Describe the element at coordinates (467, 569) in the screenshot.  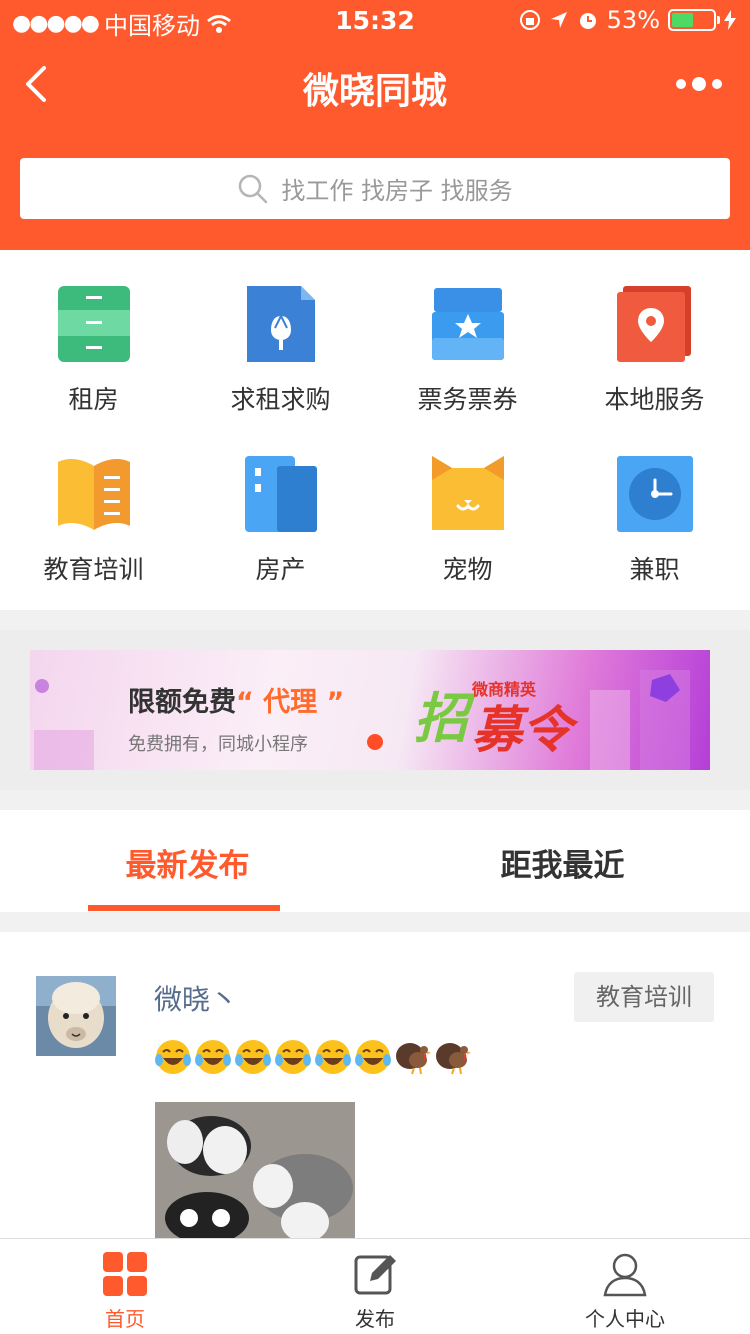
I see `category-label: 宠物` at that location.